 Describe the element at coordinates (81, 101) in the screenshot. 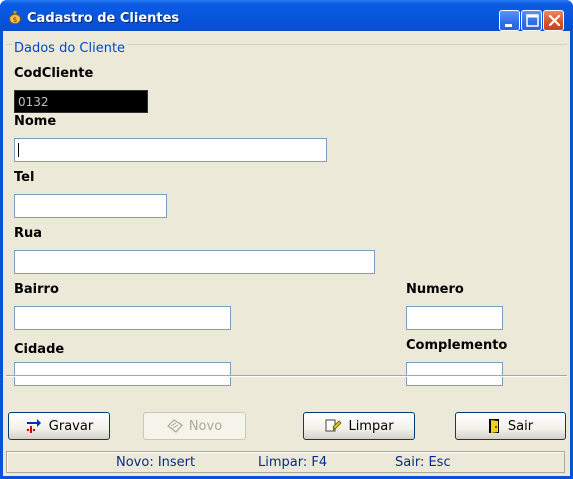

I see `codcliente-field: 0132` at that location.